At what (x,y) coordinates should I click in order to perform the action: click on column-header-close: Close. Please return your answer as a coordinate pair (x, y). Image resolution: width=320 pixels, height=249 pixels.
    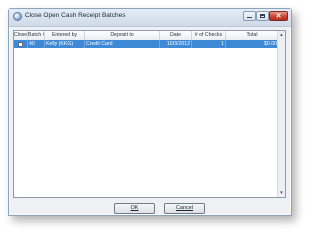
    Looking at the image, I should click on (21, 35).